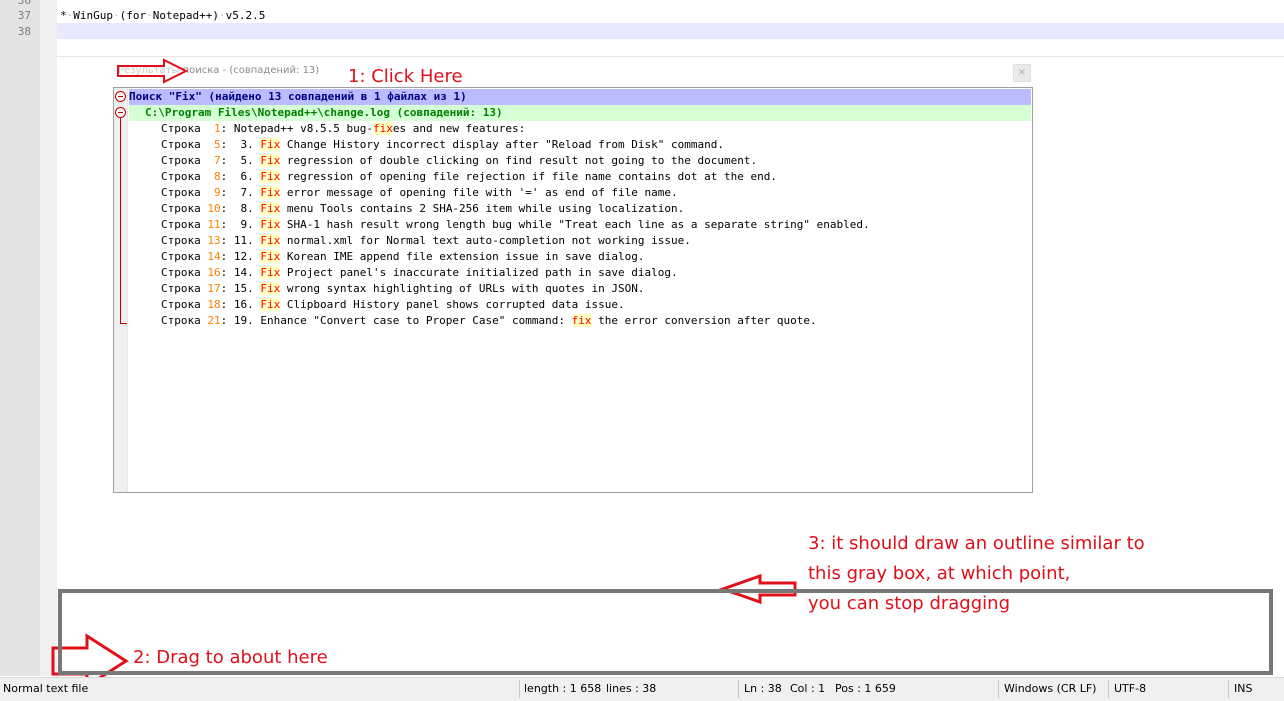  Describe the element at coordinates (808, 688) in the screenshot. I see `status-col: Col : 1` at that location.